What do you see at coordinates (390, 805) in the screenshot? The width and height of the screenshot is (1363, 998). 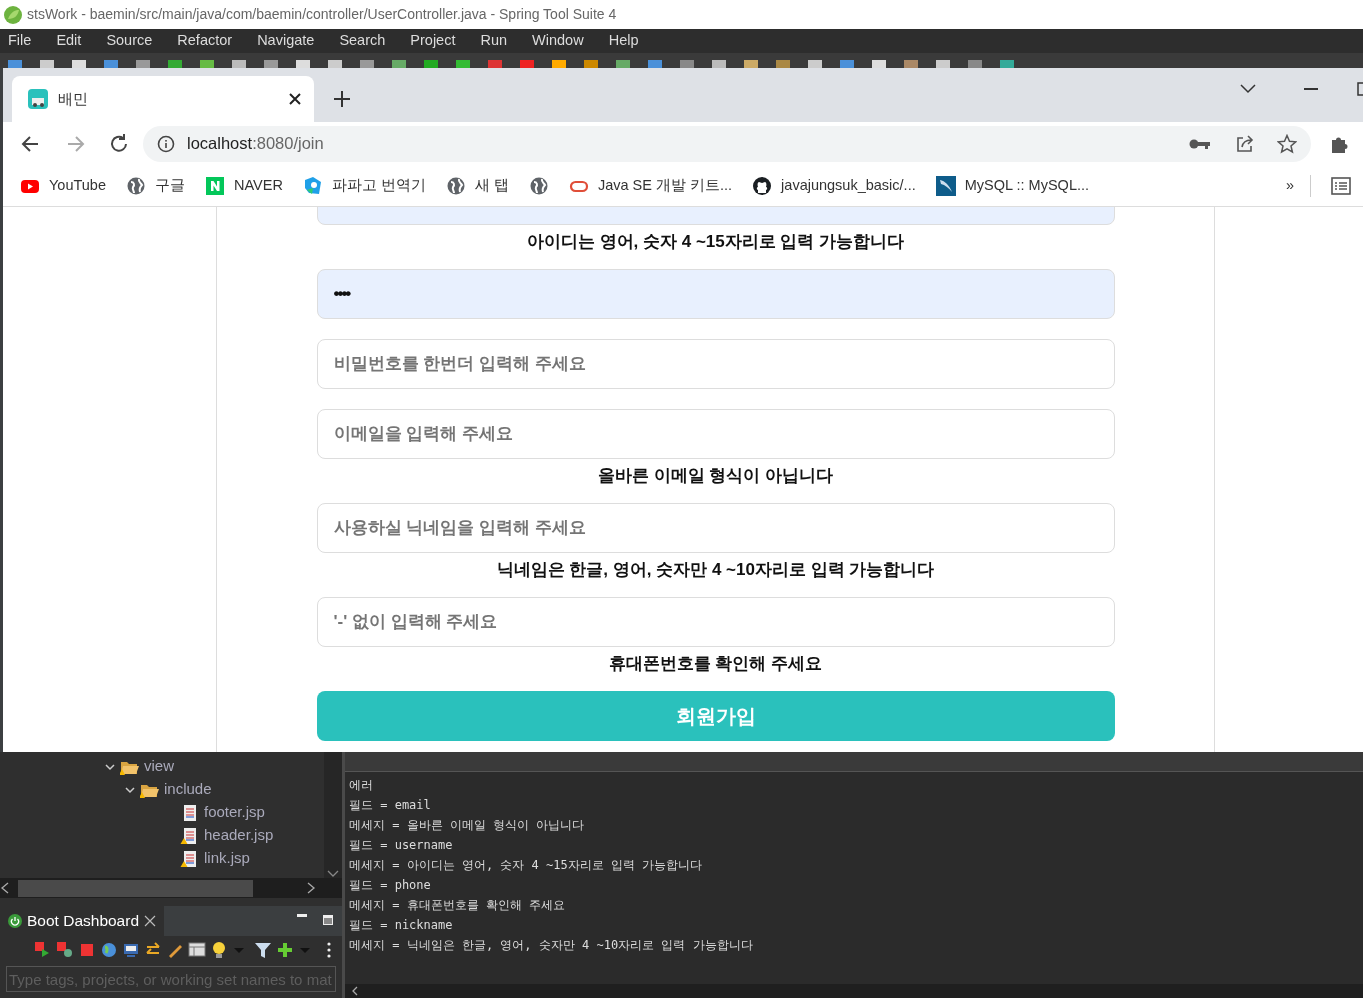 I see `console-line: 필드 = email` at bounding box center [390, 805].